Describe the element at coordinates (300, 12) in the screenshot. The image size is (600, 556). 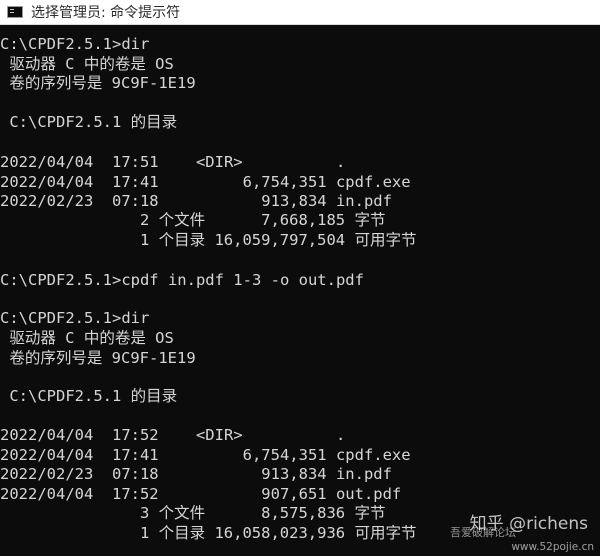
I see `title-bar: 选择管理员: 命令提示符` at that location.